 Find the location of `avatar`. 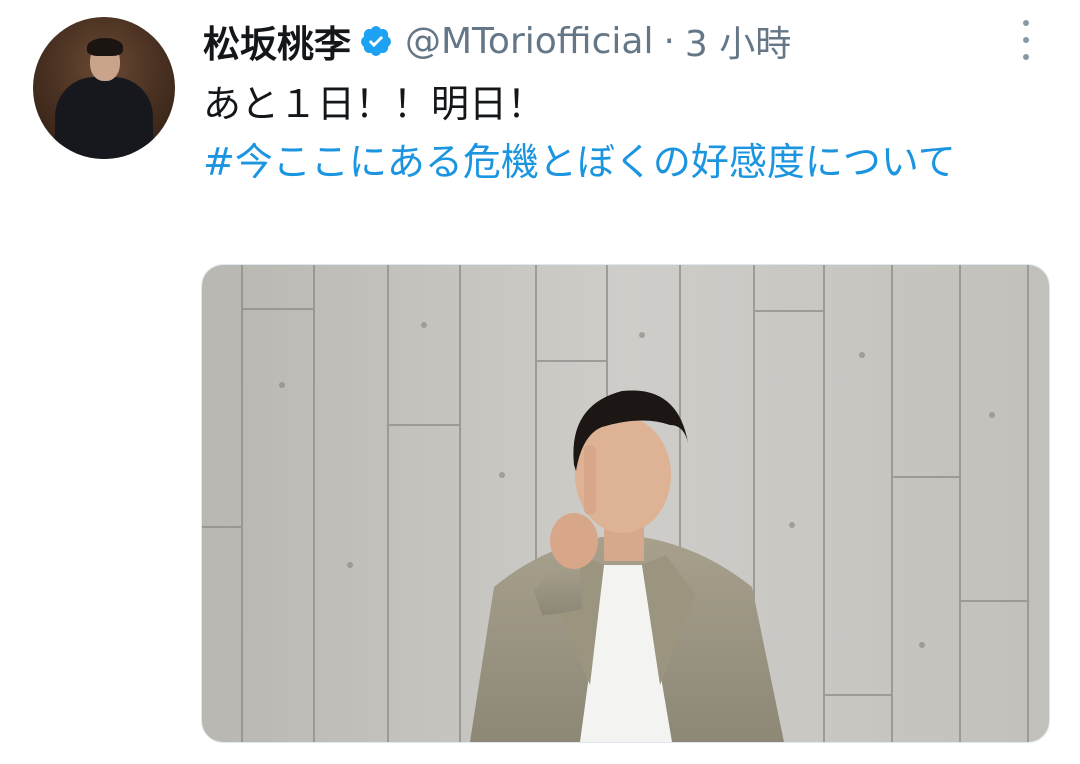

avatar is located at coordinates (104, 88).